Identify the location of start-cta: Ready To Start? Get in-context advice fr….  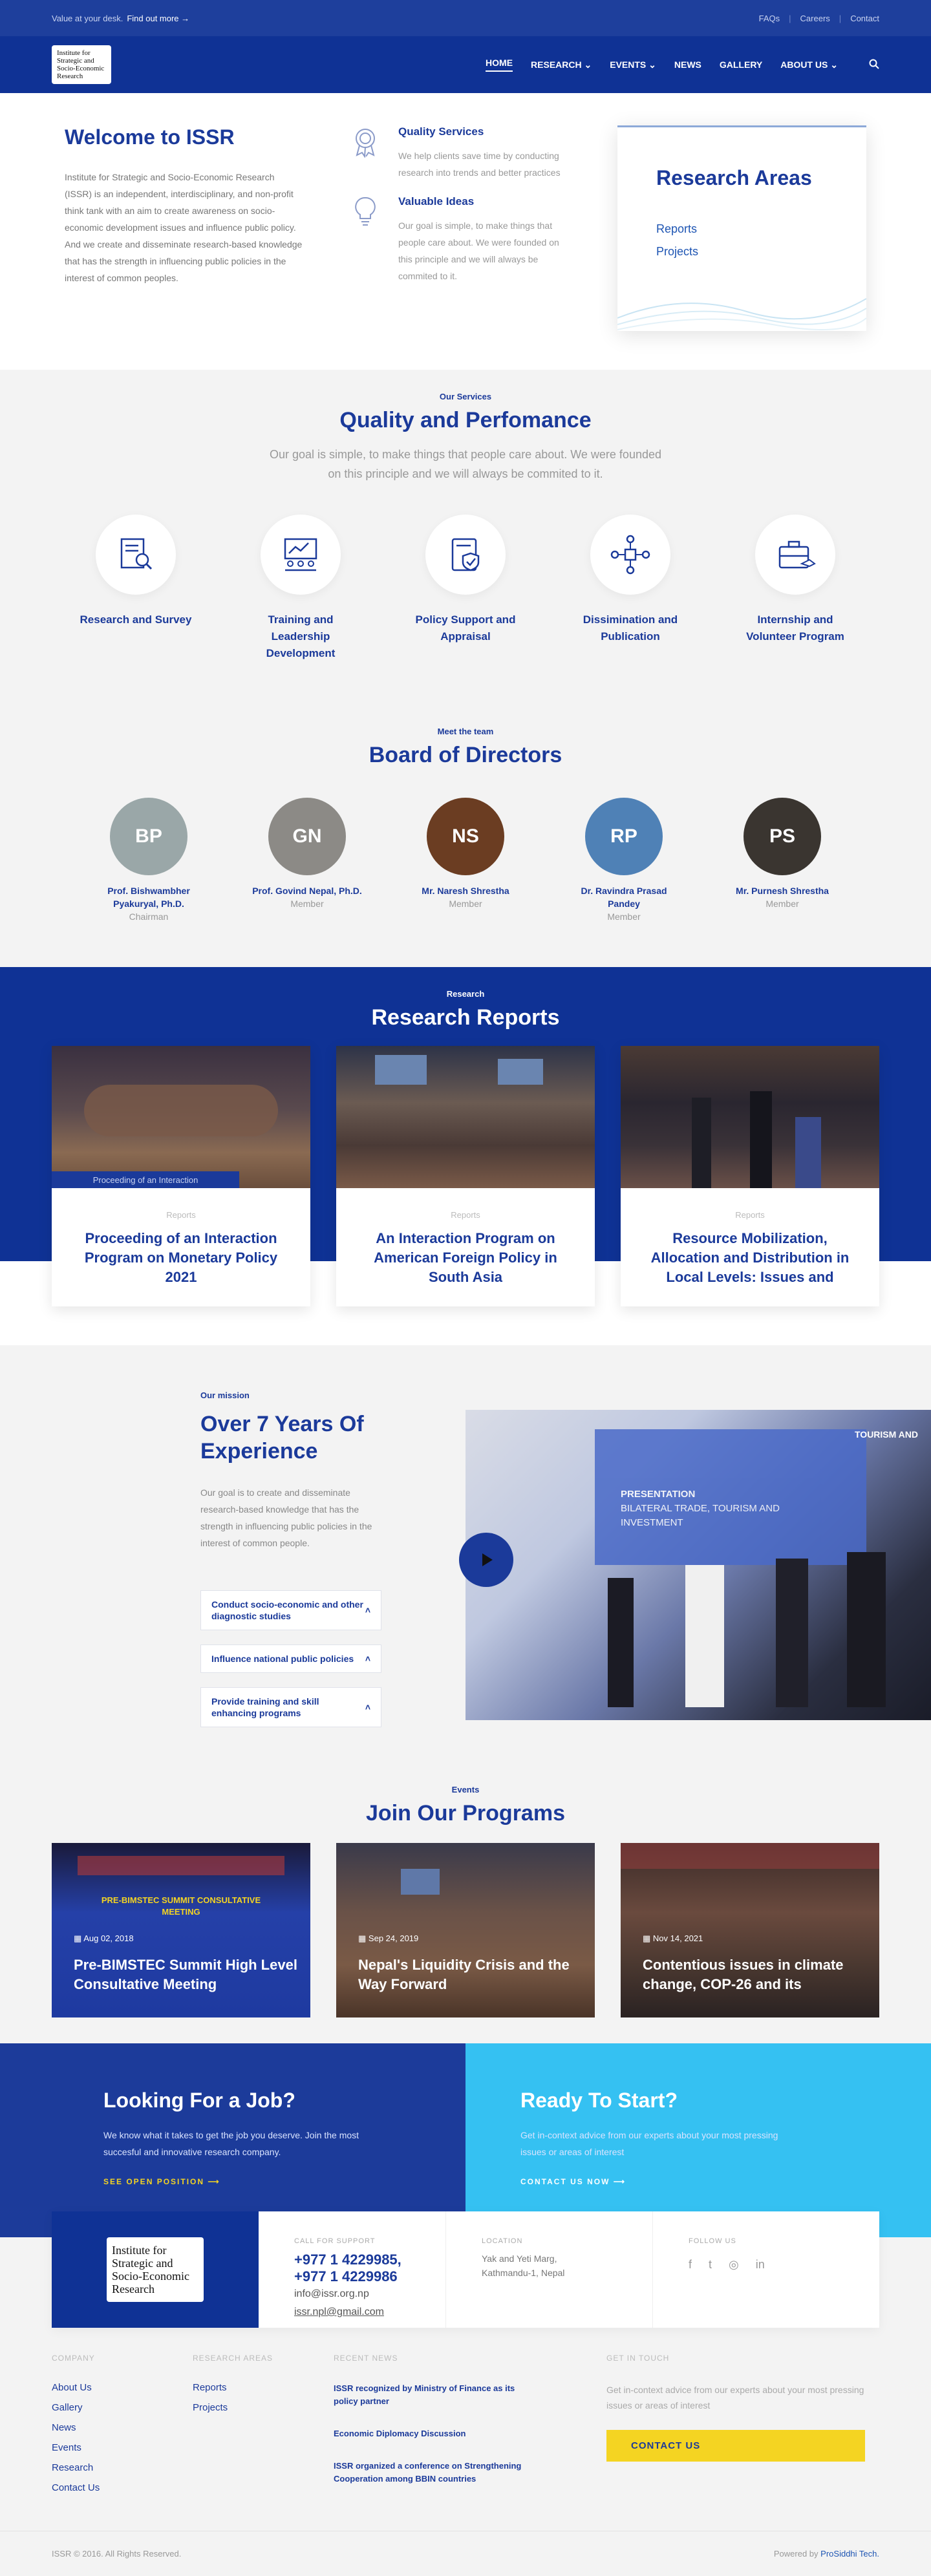
(698, 2140).